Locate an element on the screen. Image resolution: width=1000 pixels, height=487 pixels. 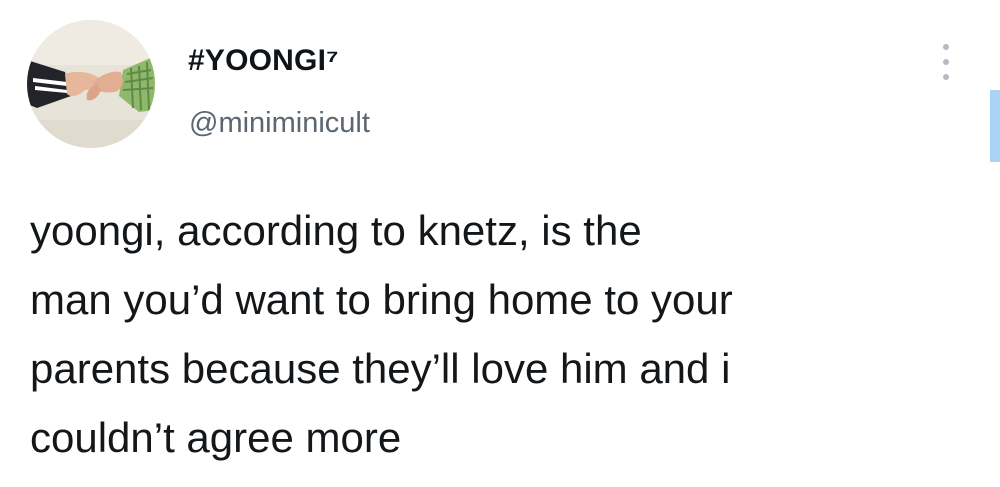
scroll-indicator is located at coordinates (995, 126).